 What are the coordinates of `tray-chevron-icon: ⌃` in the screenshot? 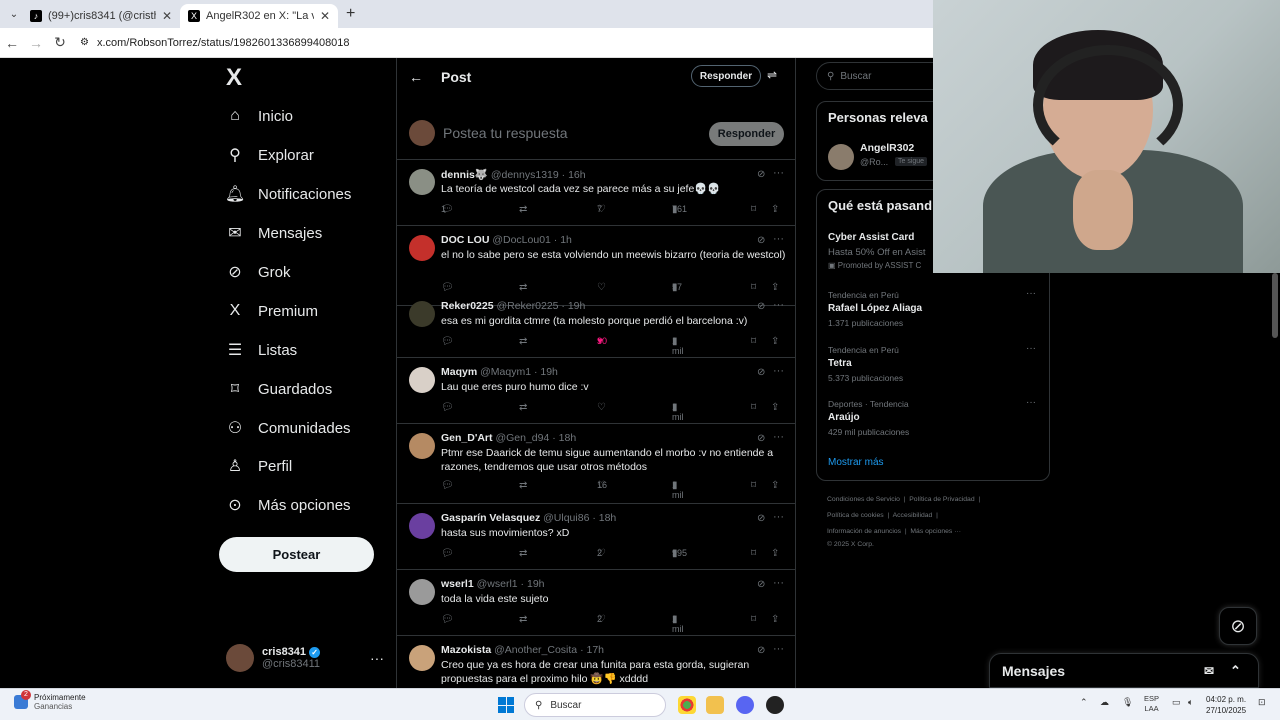 It's located at (1084, 702).